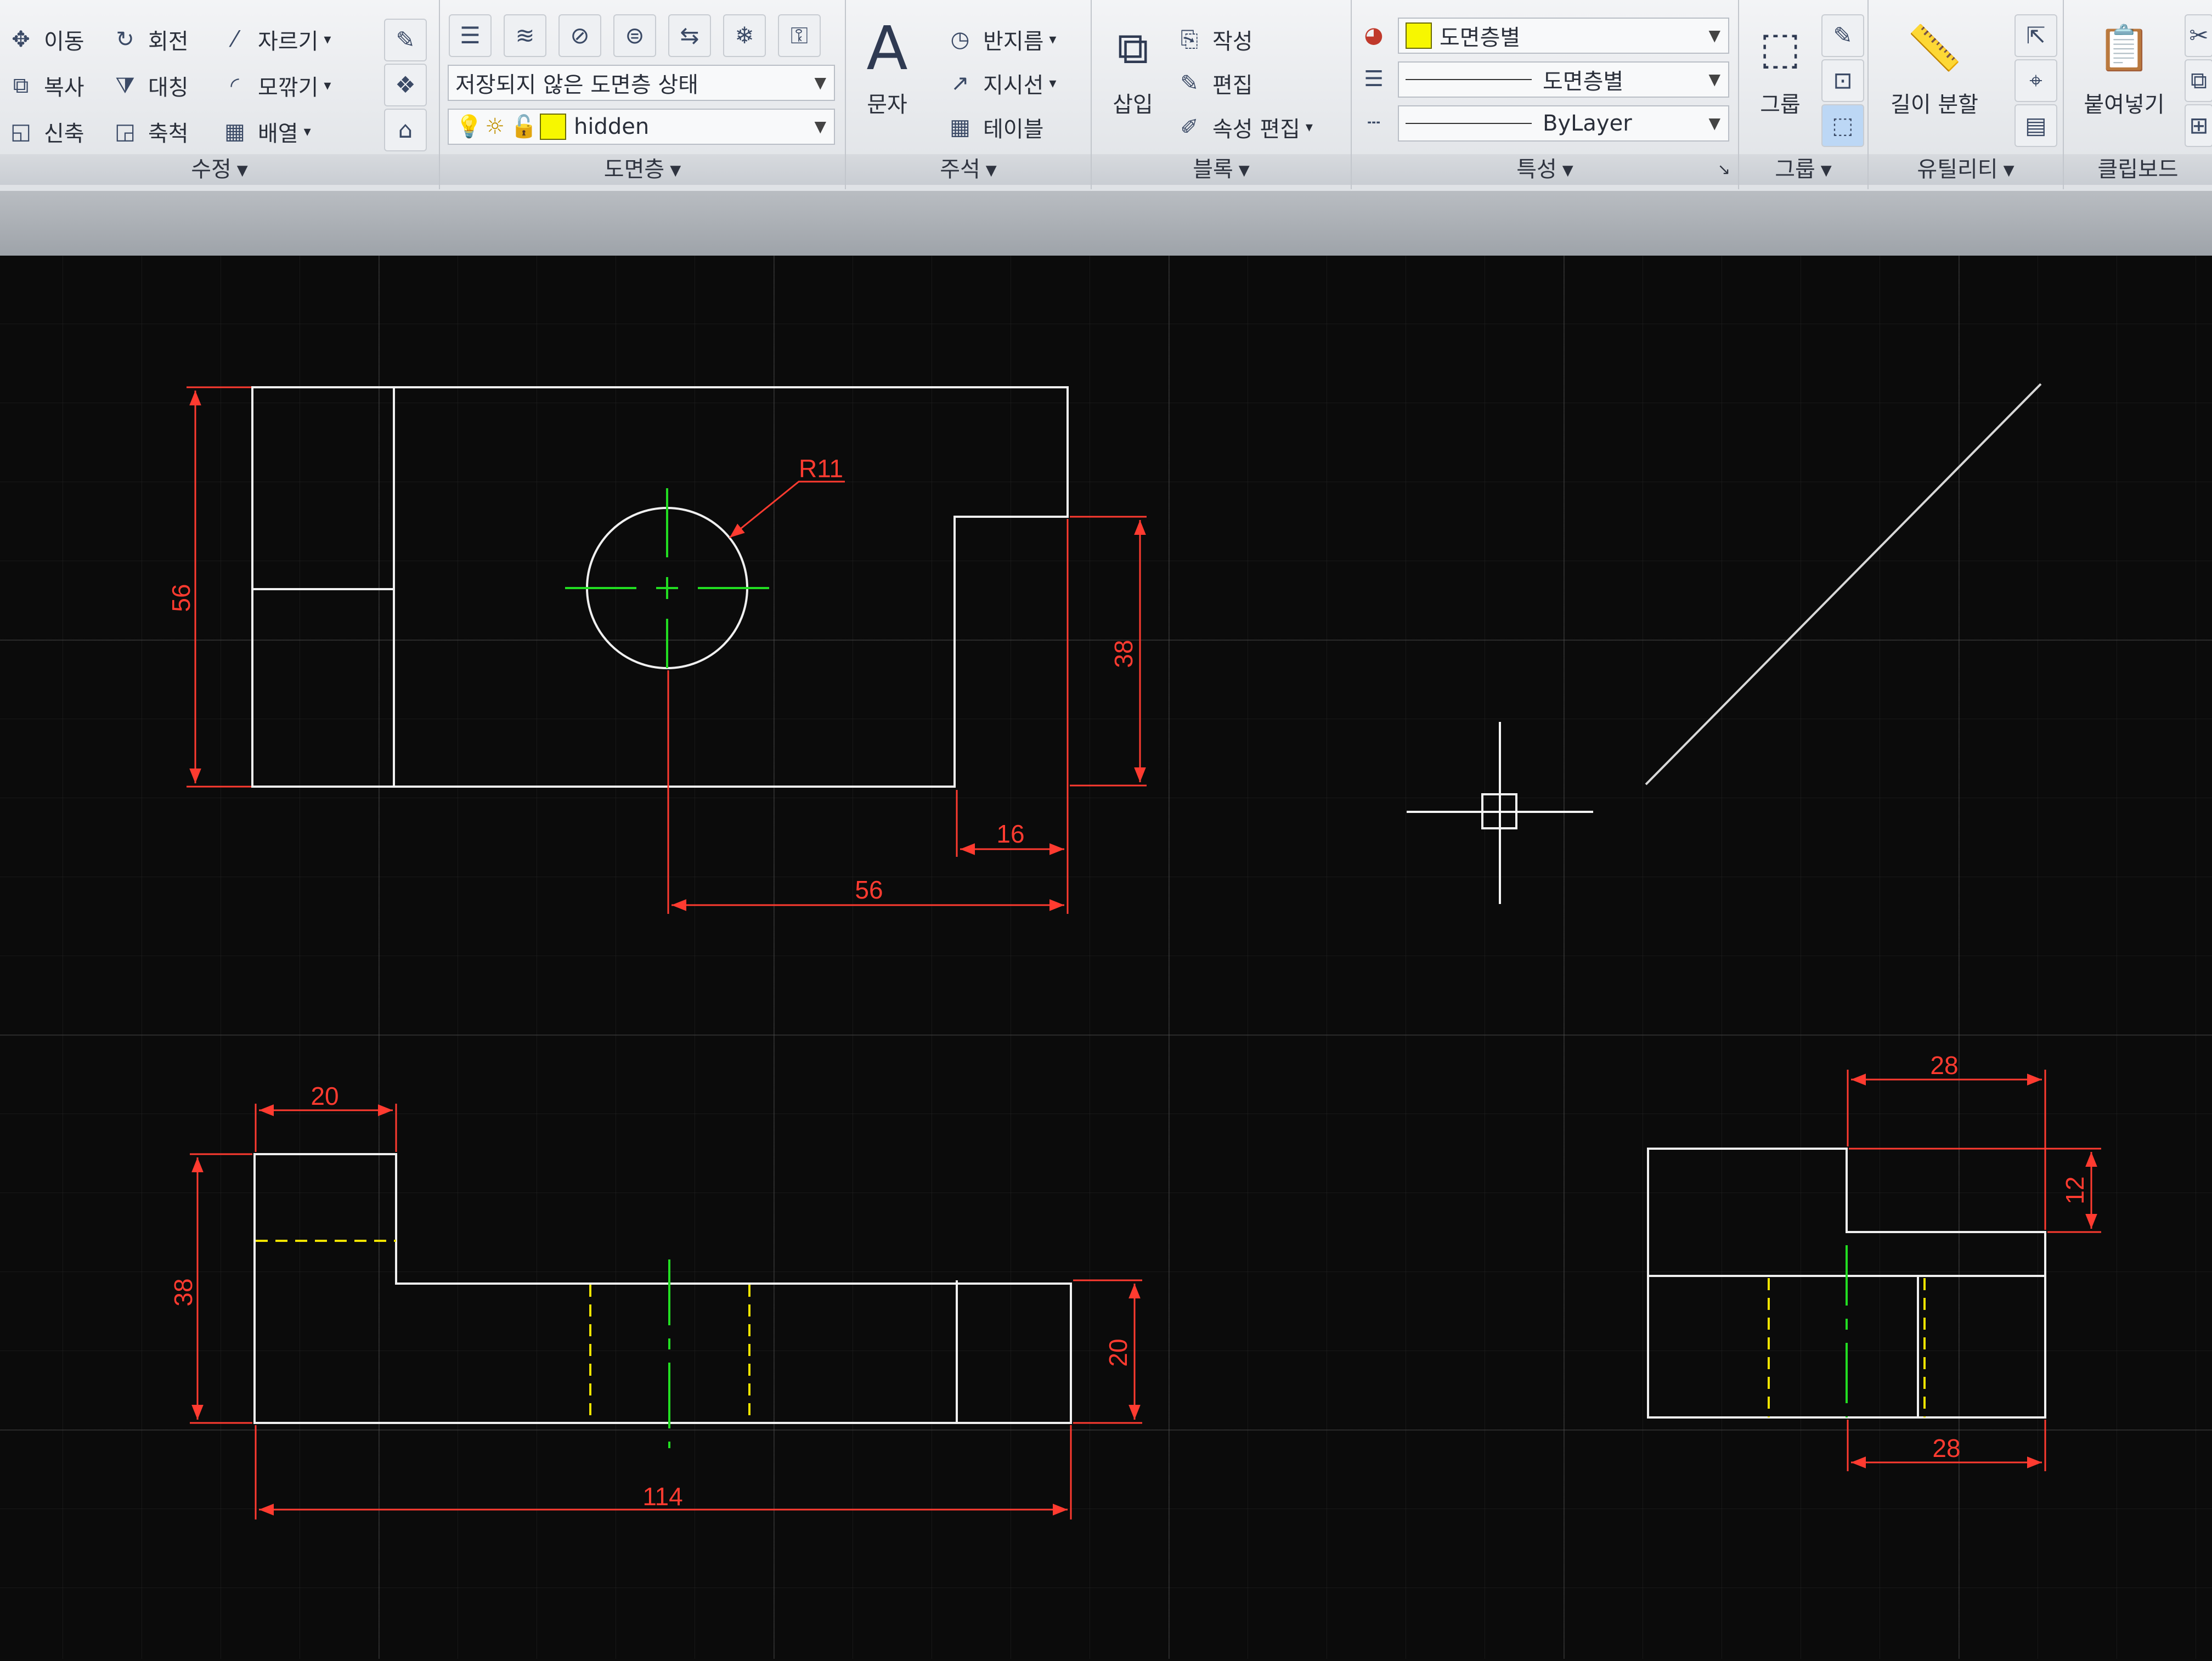 This screenshot has width=2212, height=1661. I want to click on measure-button: 📏 길이 분할, so click(1934, 66).